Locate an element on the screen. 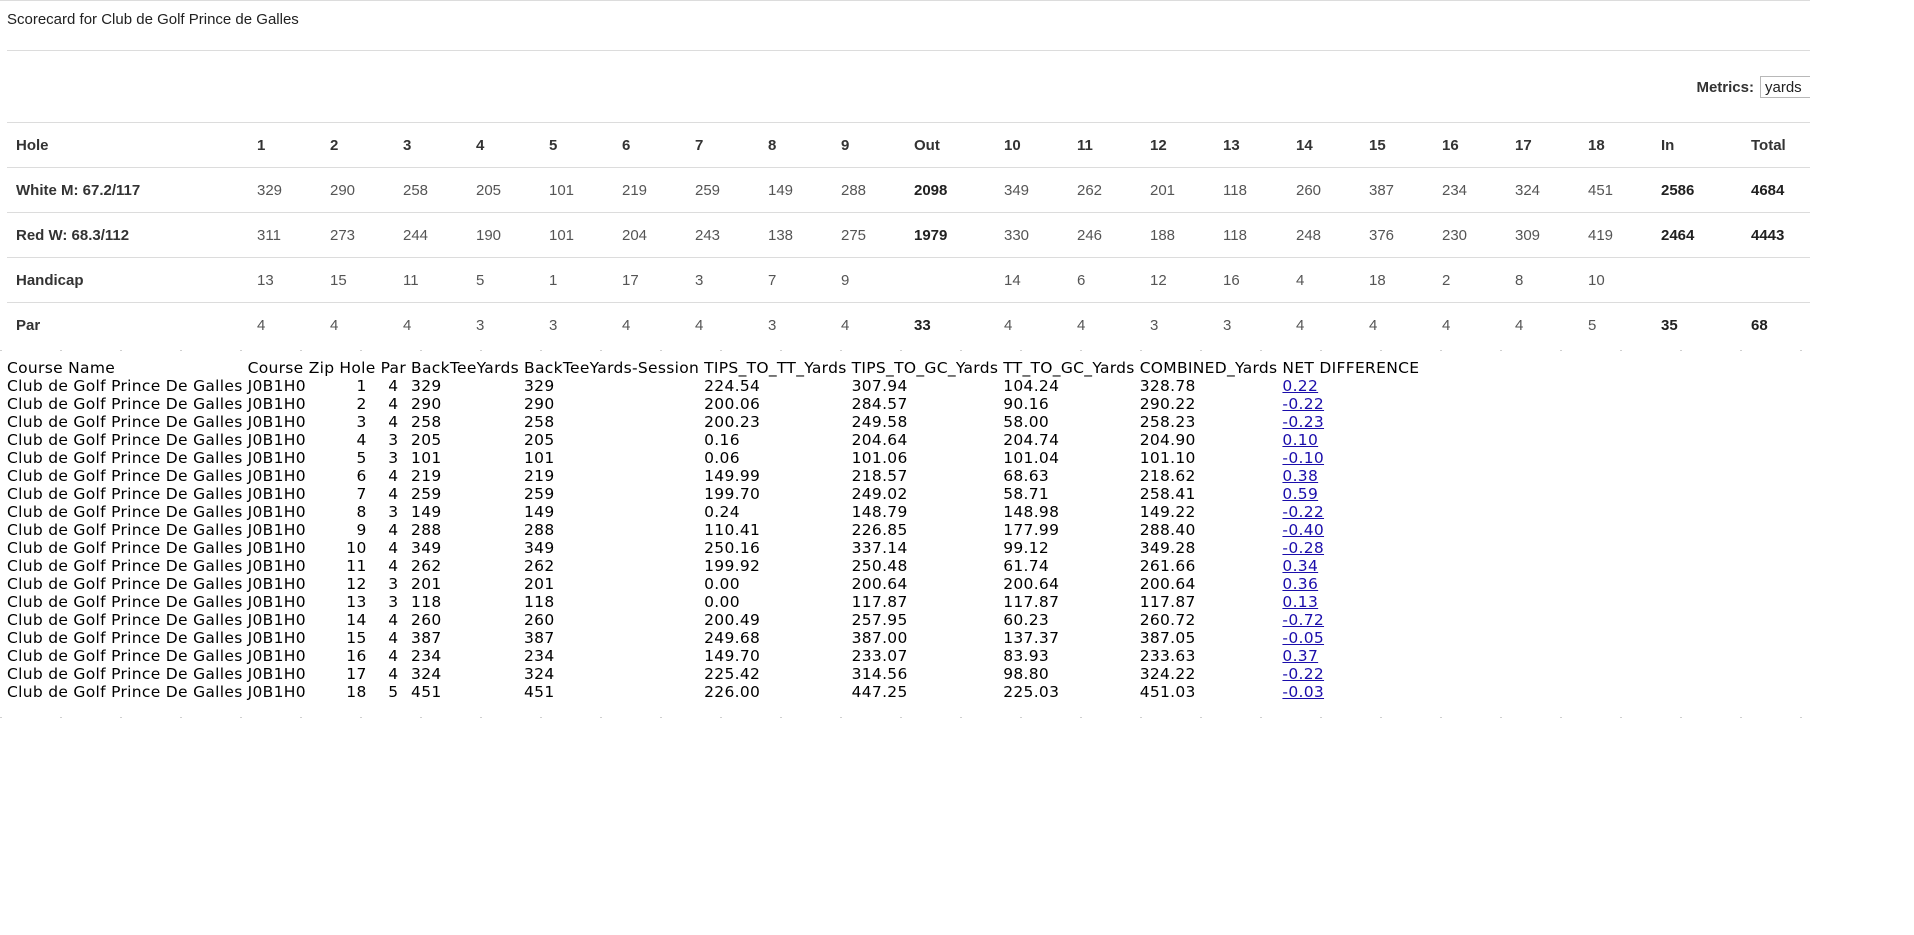  net-difference-link: -0.05 is located at coordinates (1303, 638).